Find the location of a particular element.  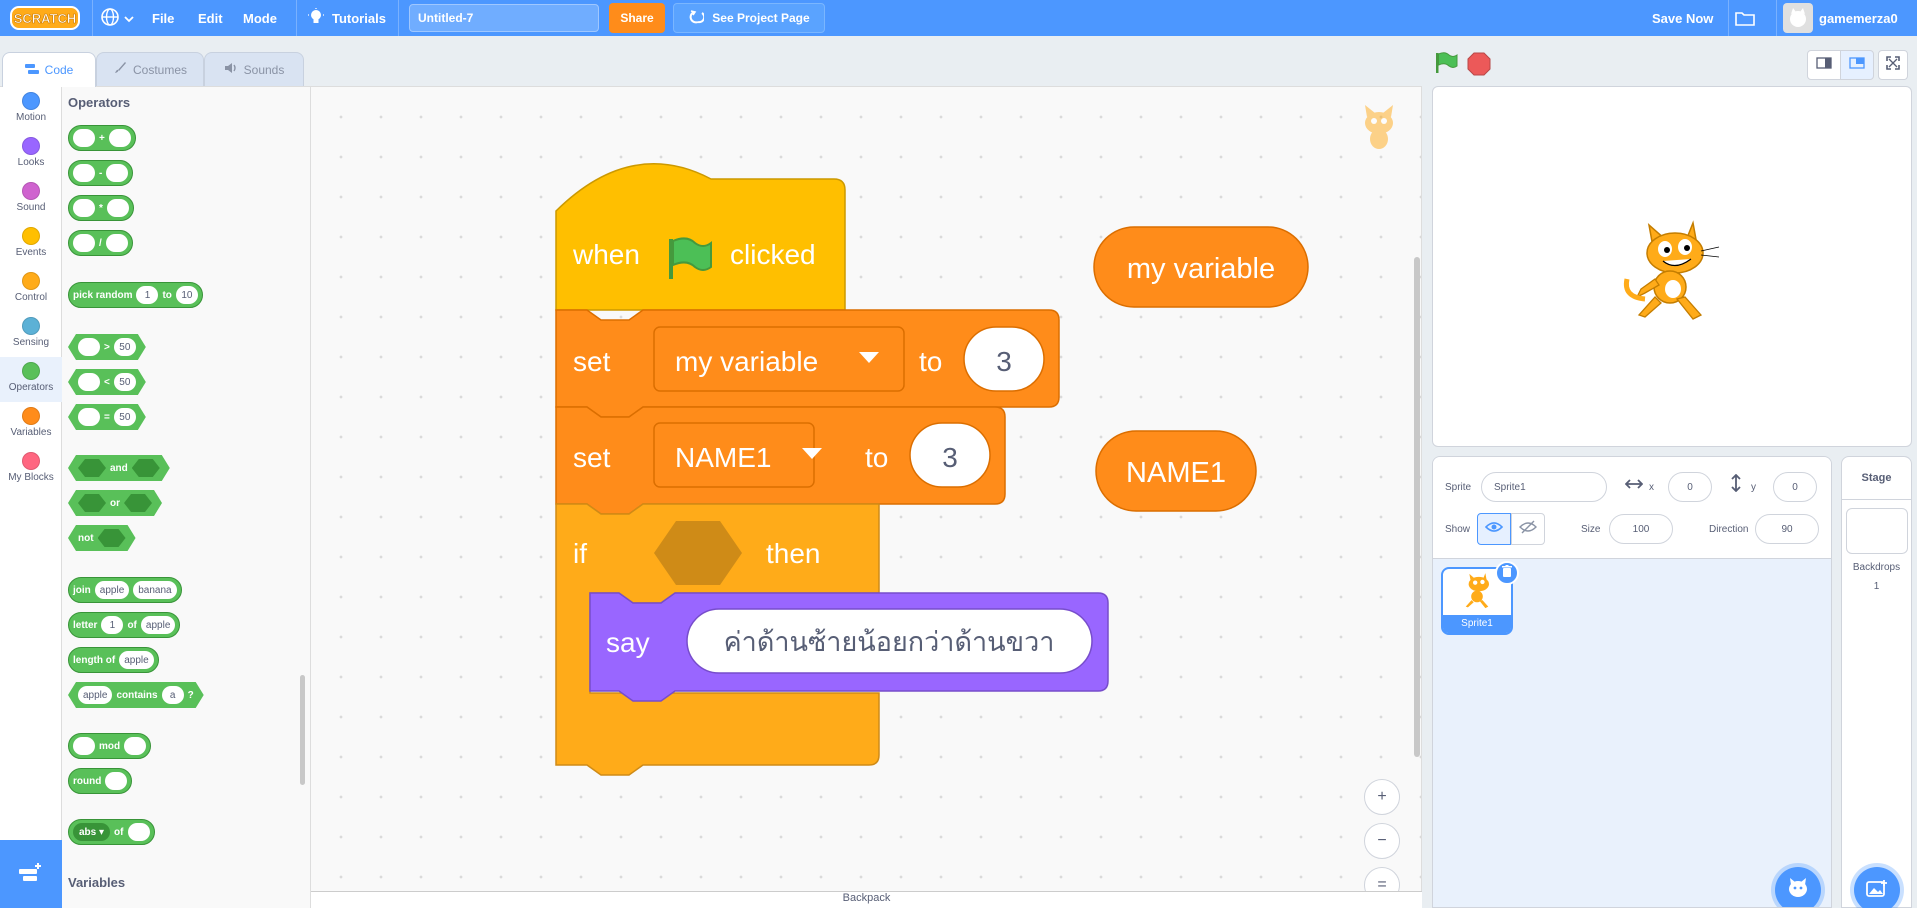

stage-thumbnail is located at coordinates (1876, 531).